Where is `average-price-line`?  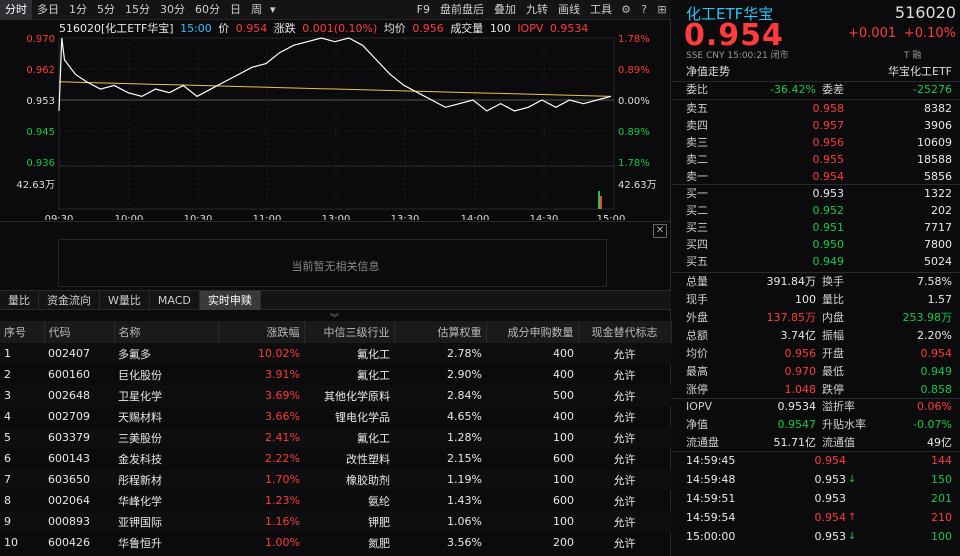 average-price-line is located at coordinates (335, 89).